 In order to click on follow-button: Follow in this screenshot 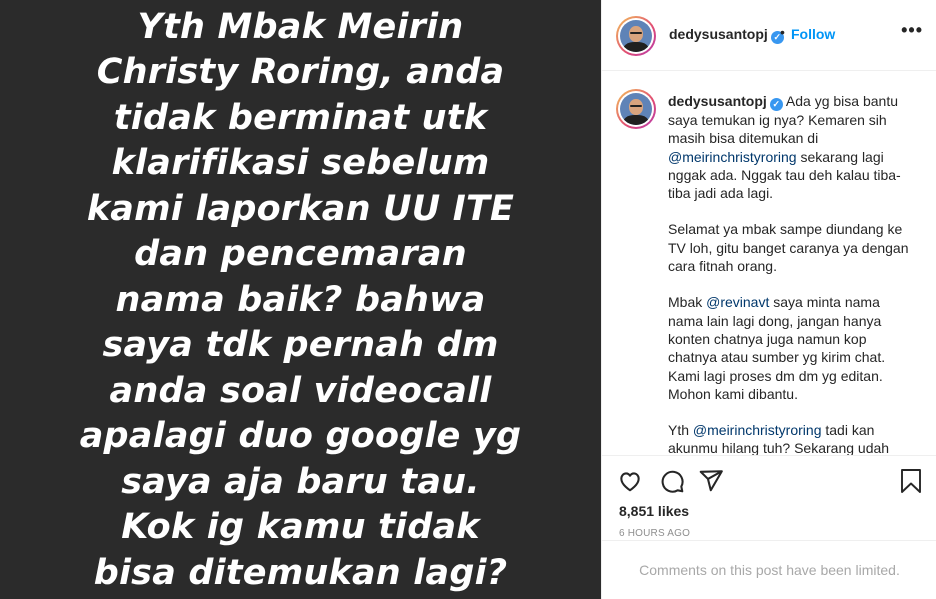, I will do `click(813, 34)`.